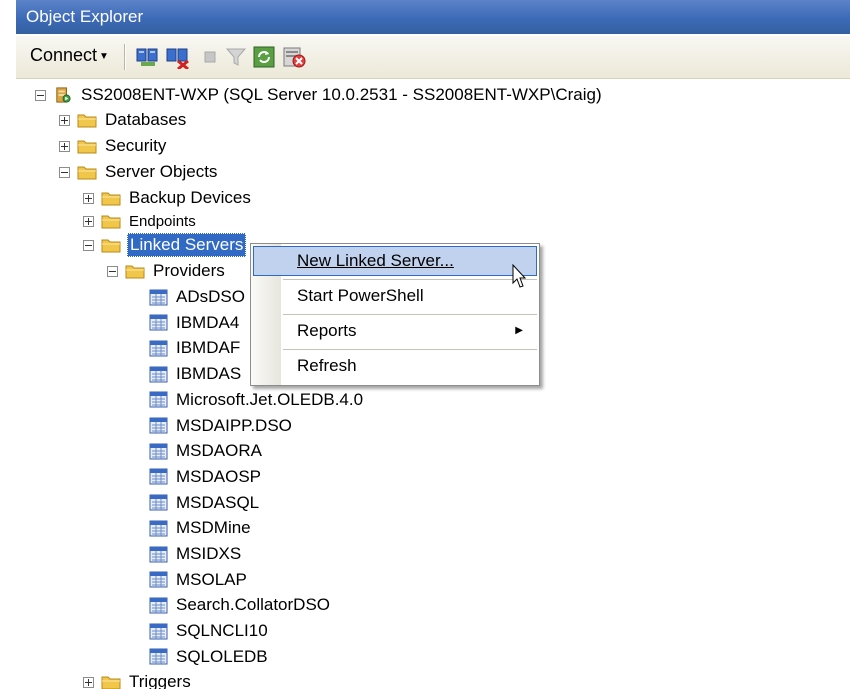 The image size is (850, 689). Describe the element at coordinates (519, 276) in the screenshot. I see `mouse-cursor-icon` at that location.